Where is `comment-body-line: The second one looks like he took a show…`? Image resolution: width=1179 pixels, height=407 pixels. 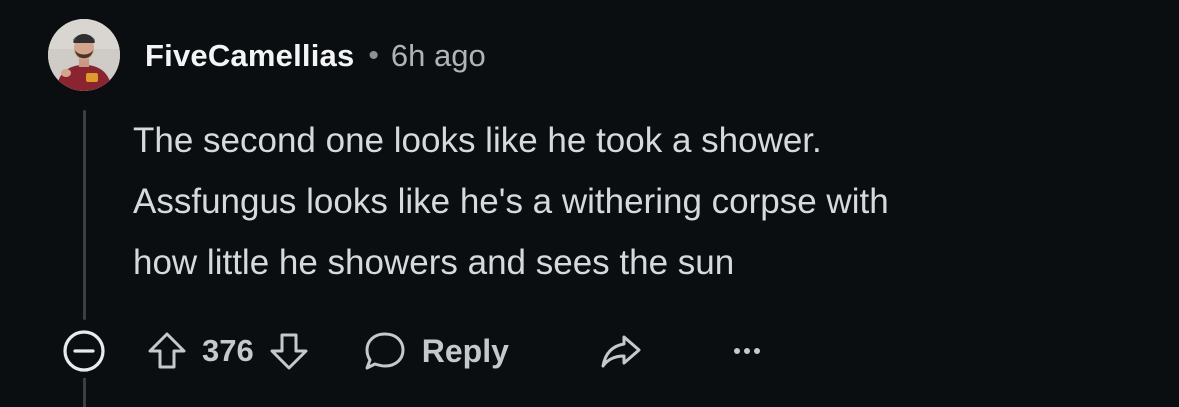
comment-body-line: The second one looks like he took a show… is located at coordinates (477, 140).